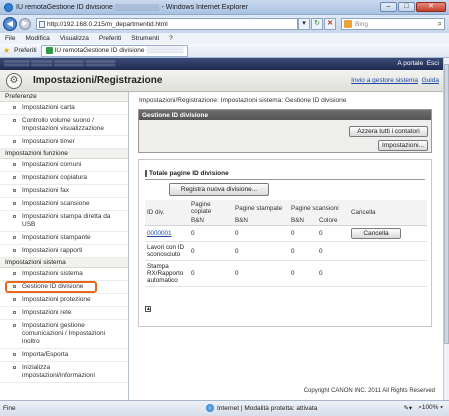 This screenshot has height=416, width=449. I want to click on sidebar-item-impostazioni-rapporti: Impostazioni rapporti, so click(64, 251).